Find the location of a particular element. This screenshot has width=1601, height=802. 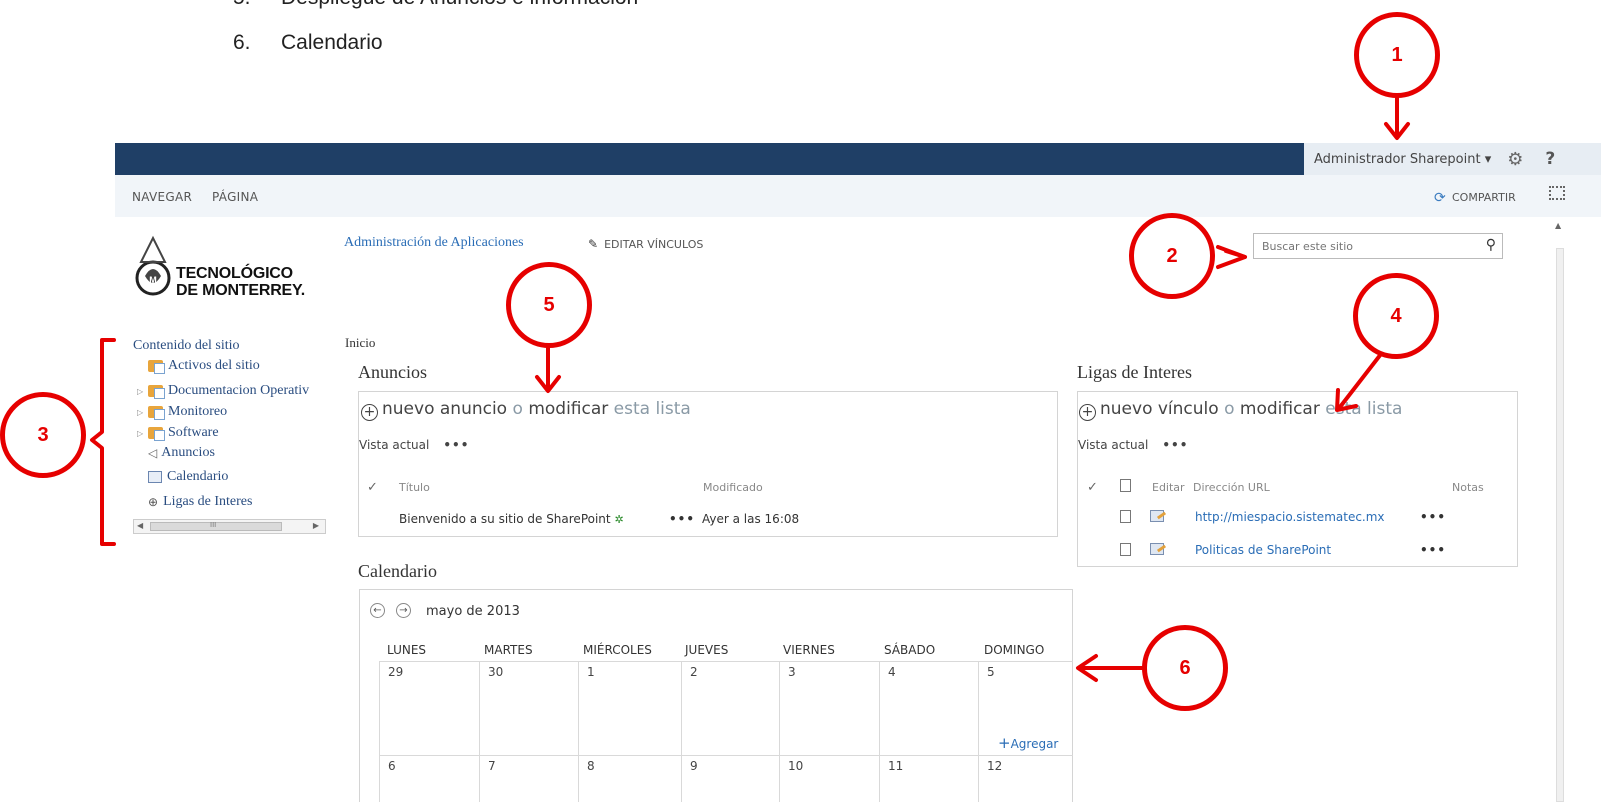

column-header-url: Dirección URL is located at coordinates (1231, 487).